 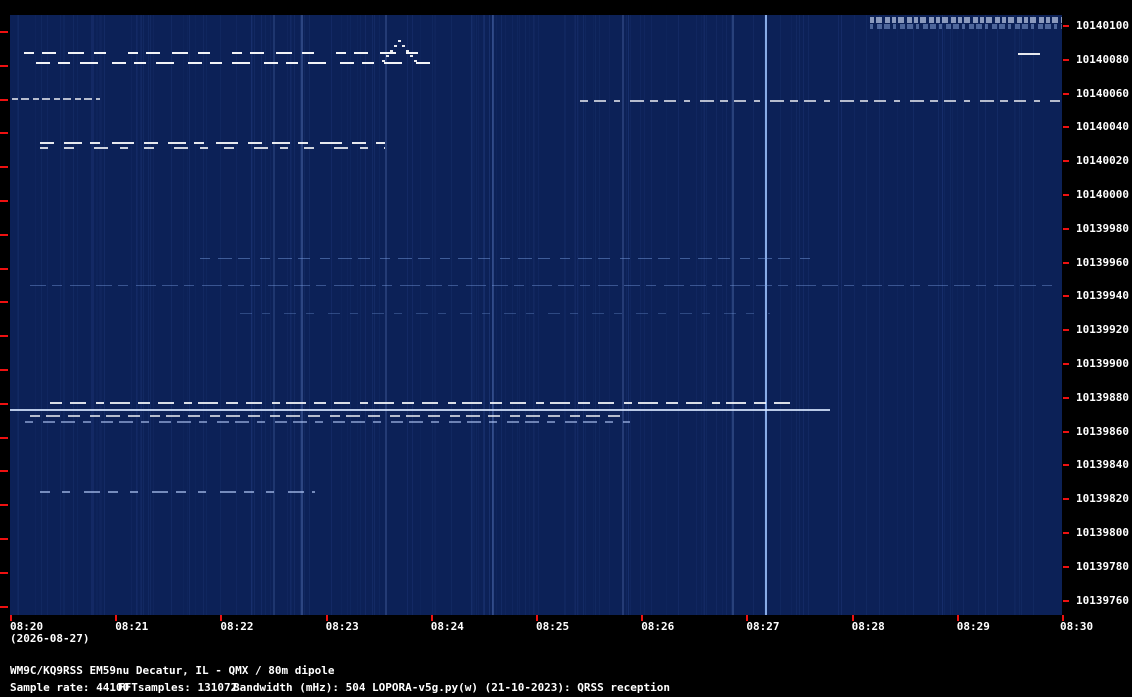 What do you see at coordinates (1102, 93) in the screenshot?
I see `freq-label: 10140060` at bounding box center [1102, 93].